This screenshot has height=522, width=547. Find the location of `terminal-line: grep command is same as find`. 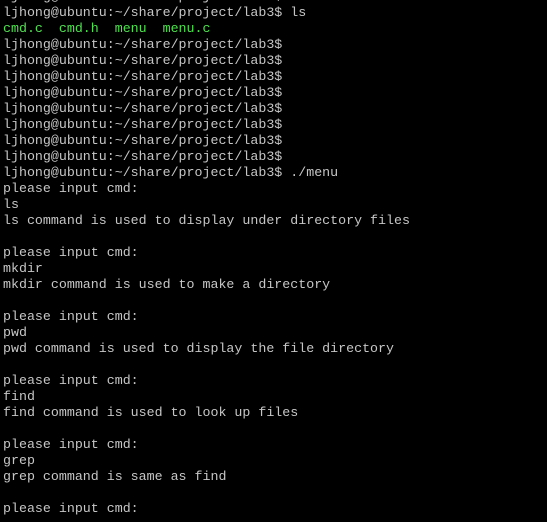

terminal-line: grep command is same as find is located at coordinates (115, 476).